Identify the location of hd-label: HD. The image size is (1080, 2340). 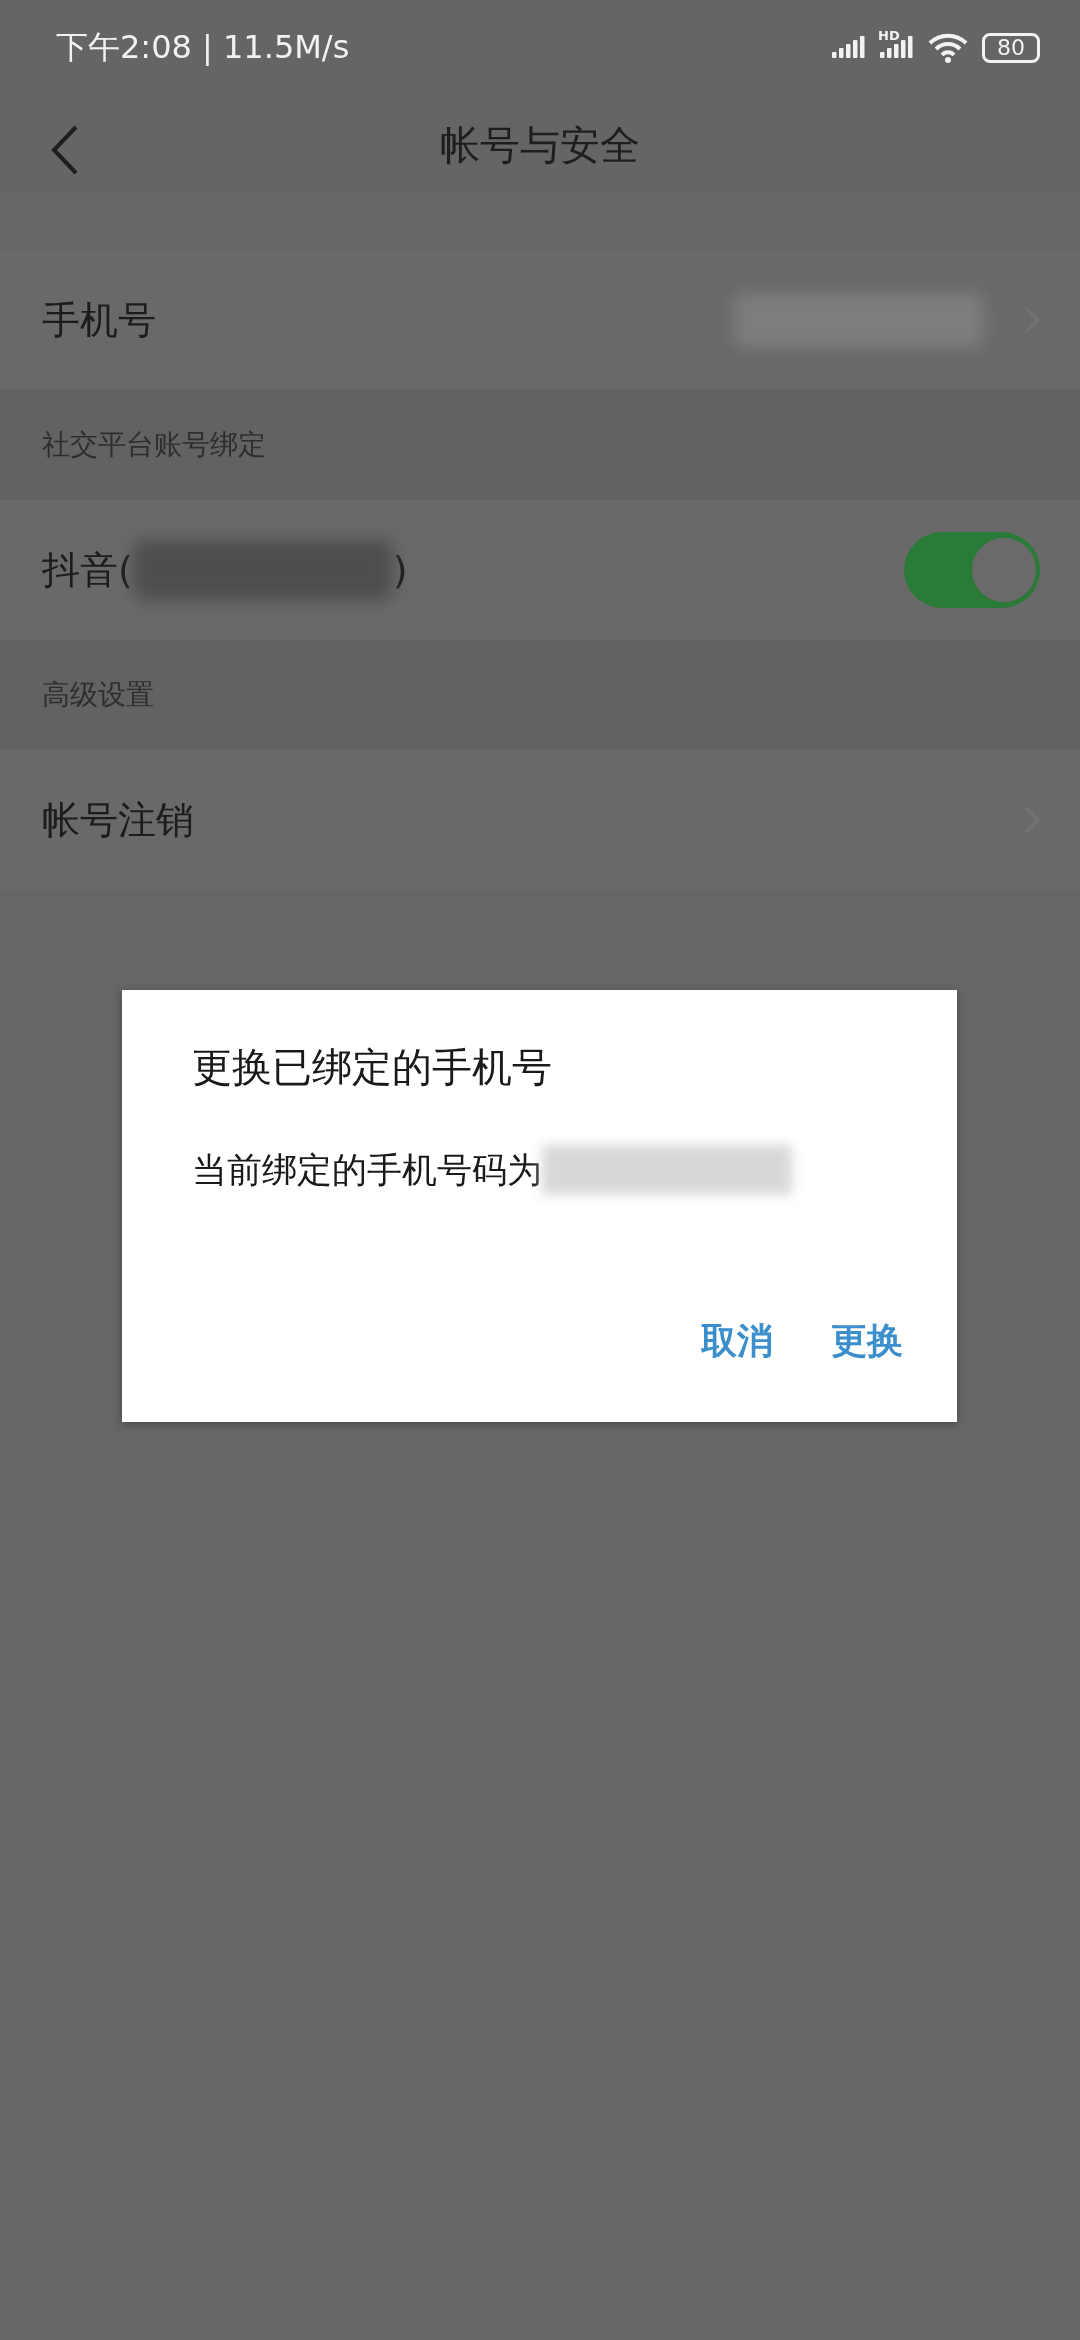
(889, 35).